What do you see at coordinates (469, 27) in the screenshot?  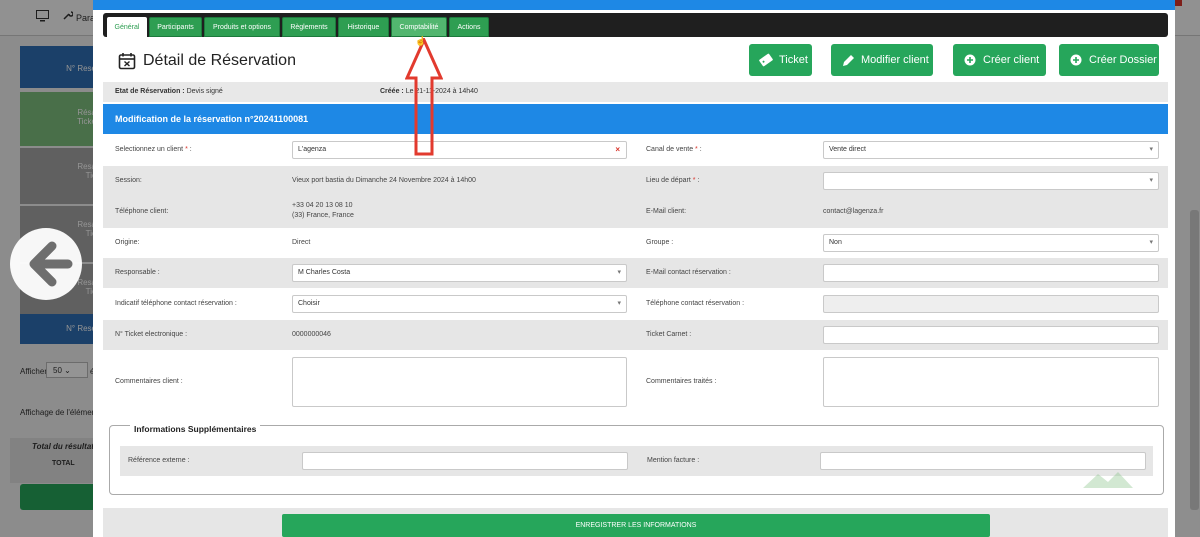 I see `tab-actions: Actions` at bounding box center [469, 27].